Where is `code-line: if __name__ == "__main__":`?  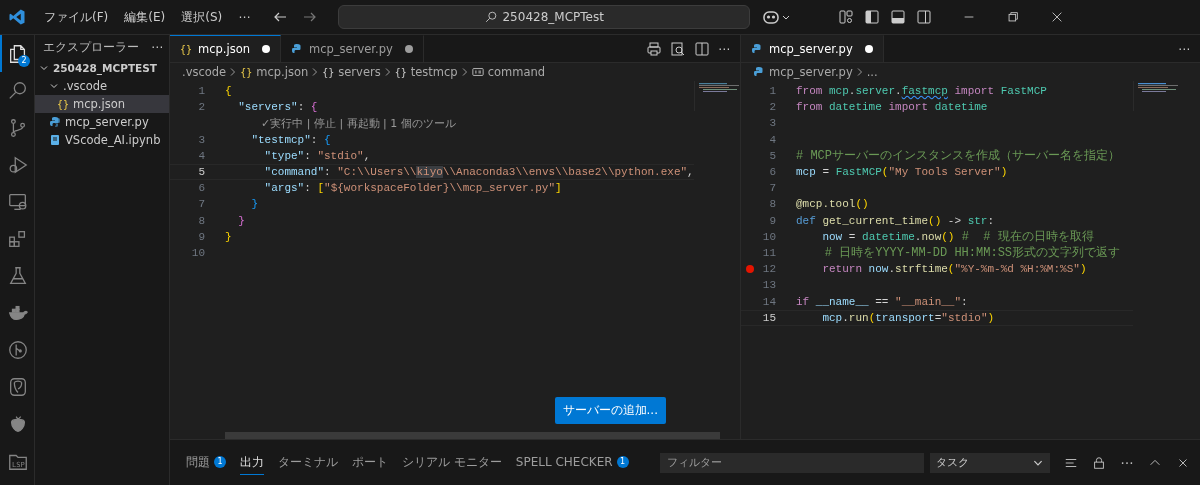 code-line: if __name__ == "__main__": is located at coordinates (882, 301).